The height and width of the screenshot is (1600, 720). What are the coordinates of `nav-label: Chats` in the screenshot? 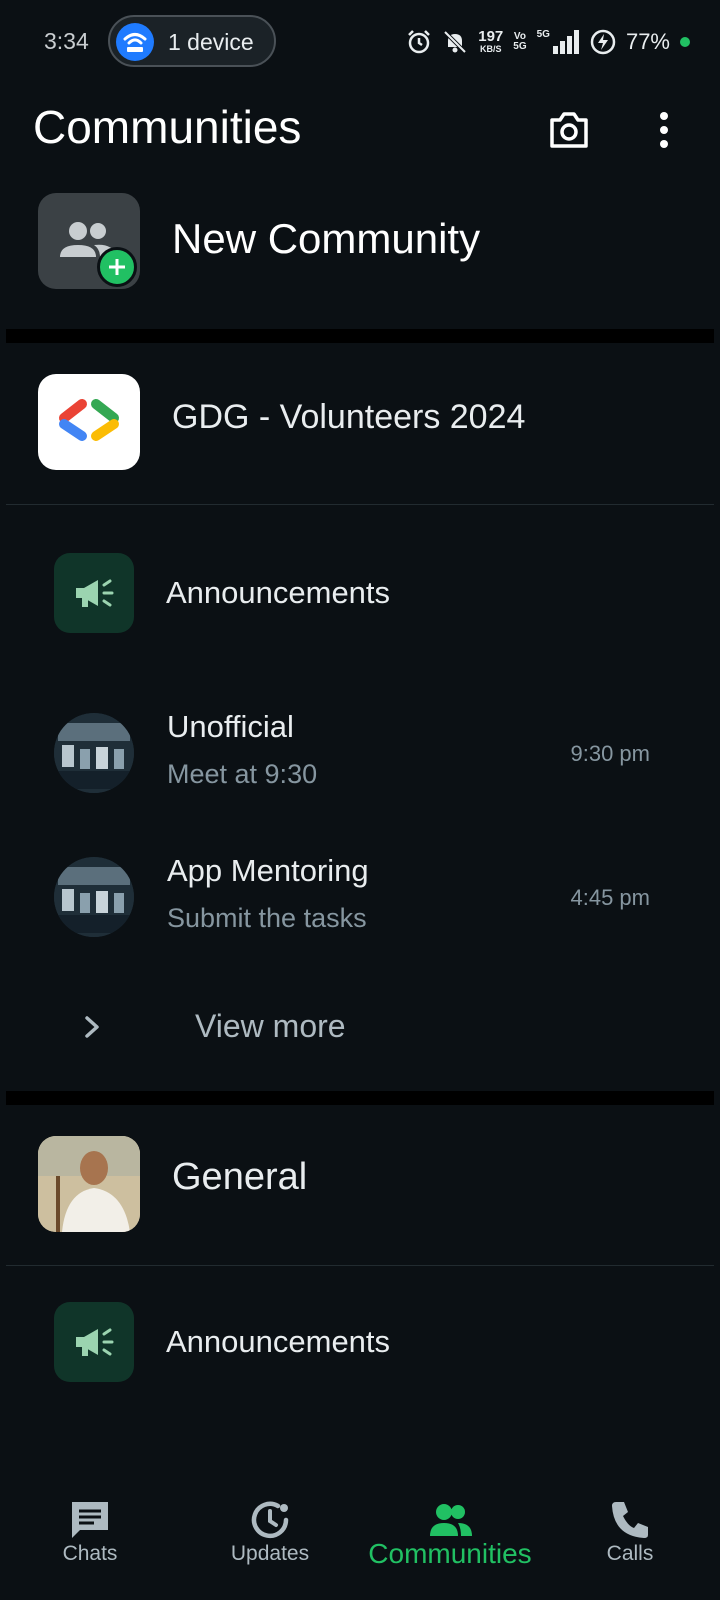 It's located at (90, 1553).